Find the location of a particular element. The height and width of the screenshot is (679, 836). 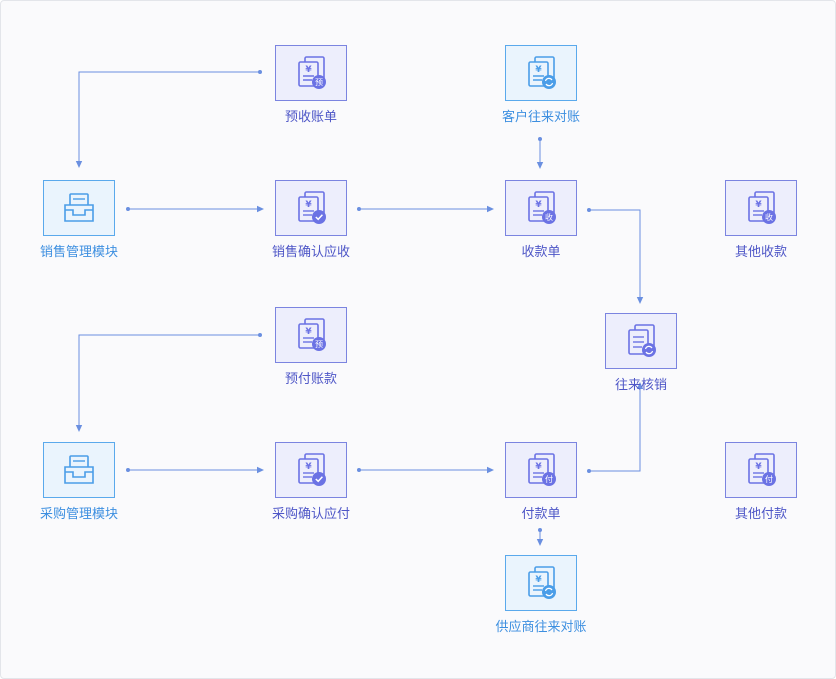

node-other-receipt: ¥ 收 其他收款 is located at coordinates (761, 220).